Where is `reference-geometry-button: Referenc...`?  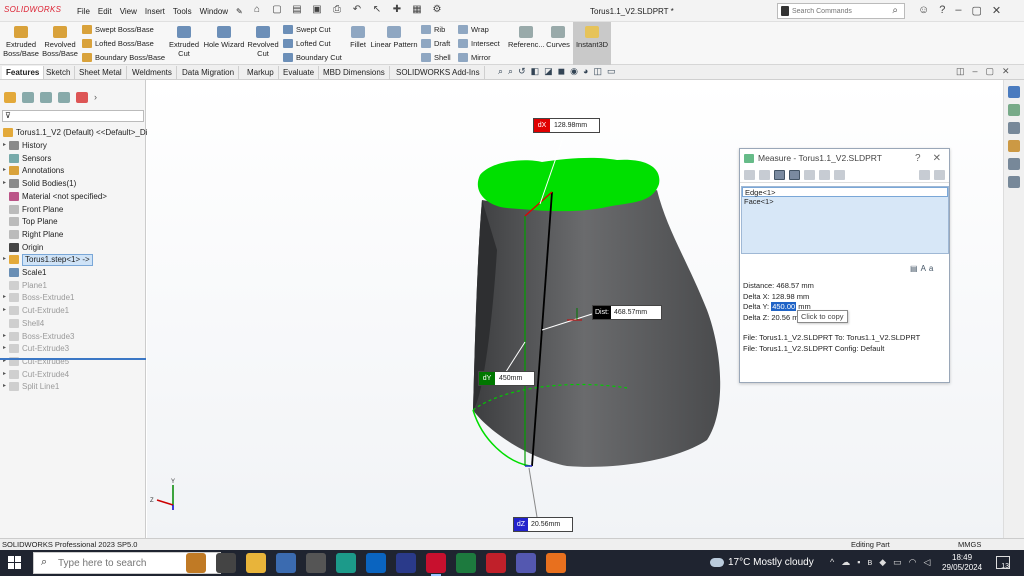 reference-geometry-button: Referenc... is located at coordinates (526, 37).